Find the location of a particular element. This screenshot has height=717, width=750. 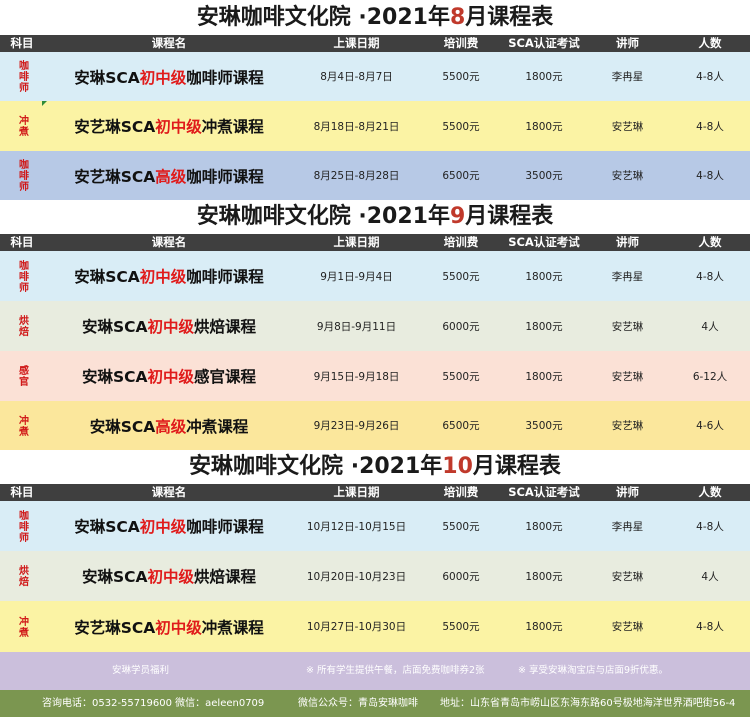

subject-label: 感官 is located at coordinates (22, 376).